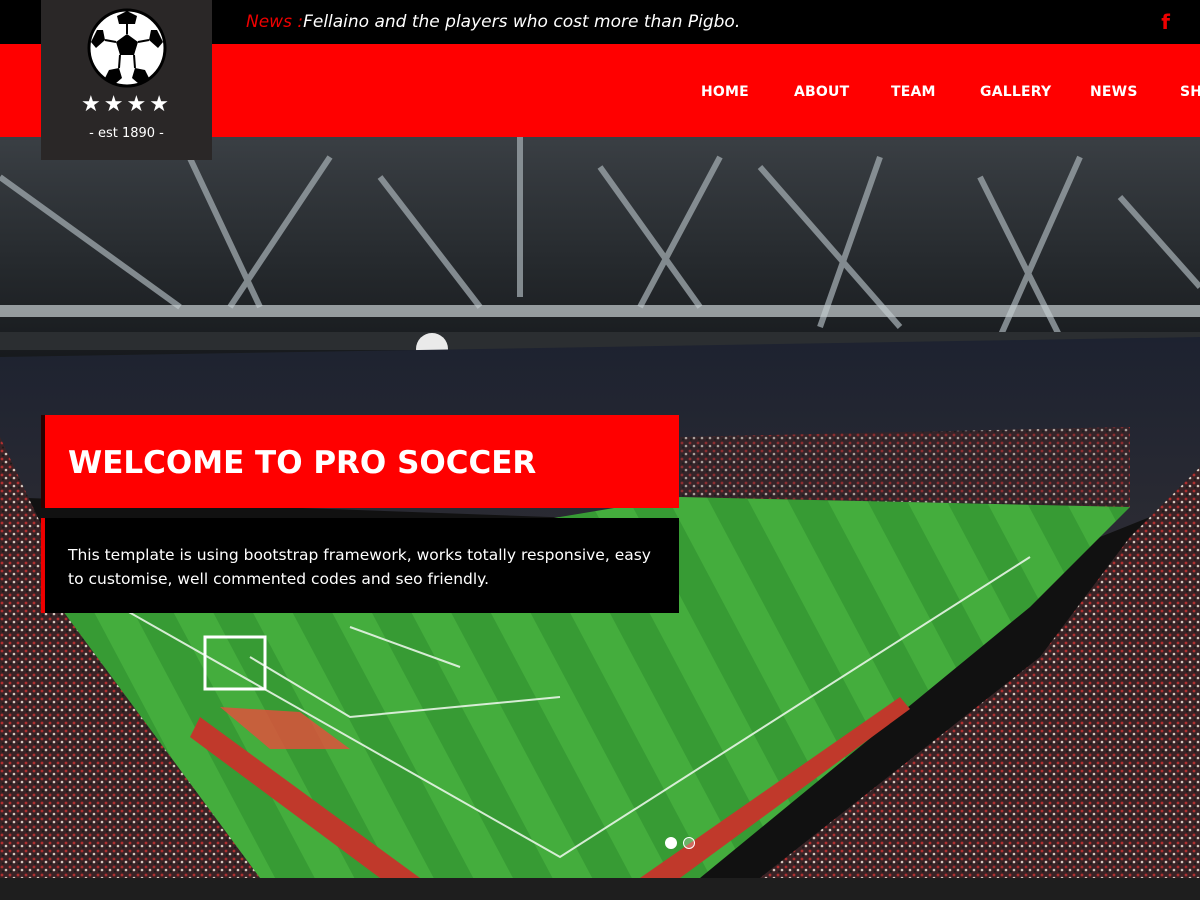  I want to click on hero-title-box: WELCOME TO PRO SOCCER, so click(360, 461).